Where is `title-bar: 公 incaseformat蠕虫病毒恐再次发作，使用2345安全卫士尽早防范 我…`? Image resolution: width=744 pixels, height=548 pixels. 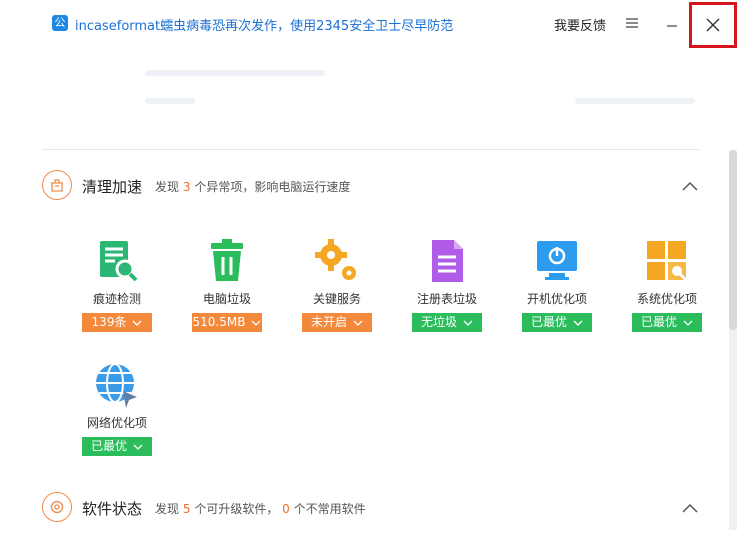
title-bar: 公 incaseformat蠕虫病毒恐再次发作，使用2345安全卫士尽早防范 我… is located at coordinates (372, 24).